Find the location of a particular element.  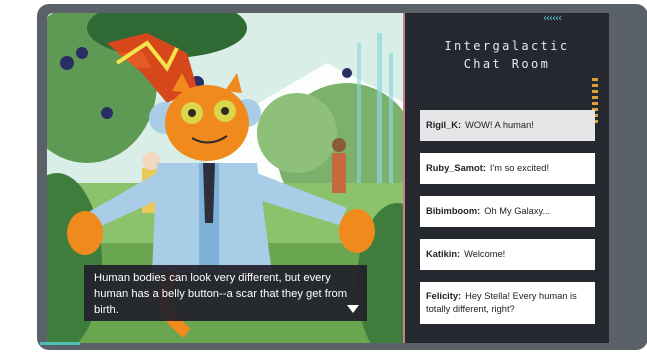

chat-message: Rigil_K: WOW! A human! is located at coordinates (507, 125).